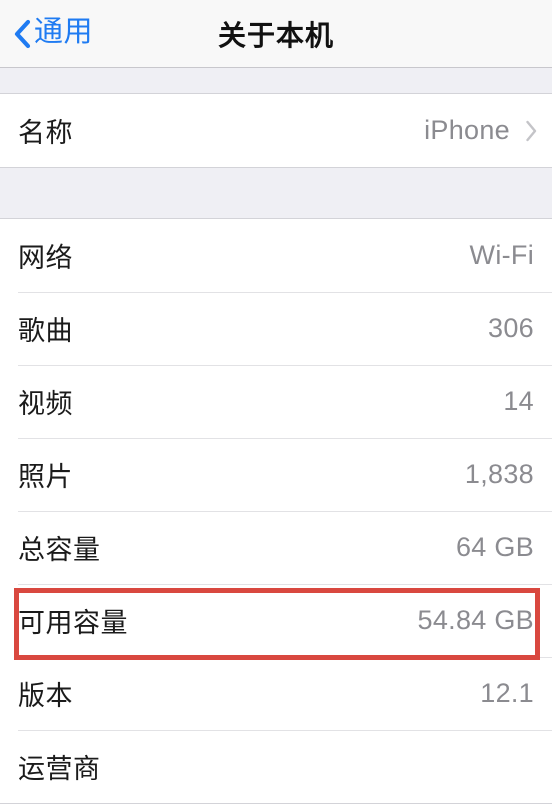  Describe the element at coordinates (276, 255) in the screenshot. I see `settings-row-network: 网络 Wi-Fi` at that location.